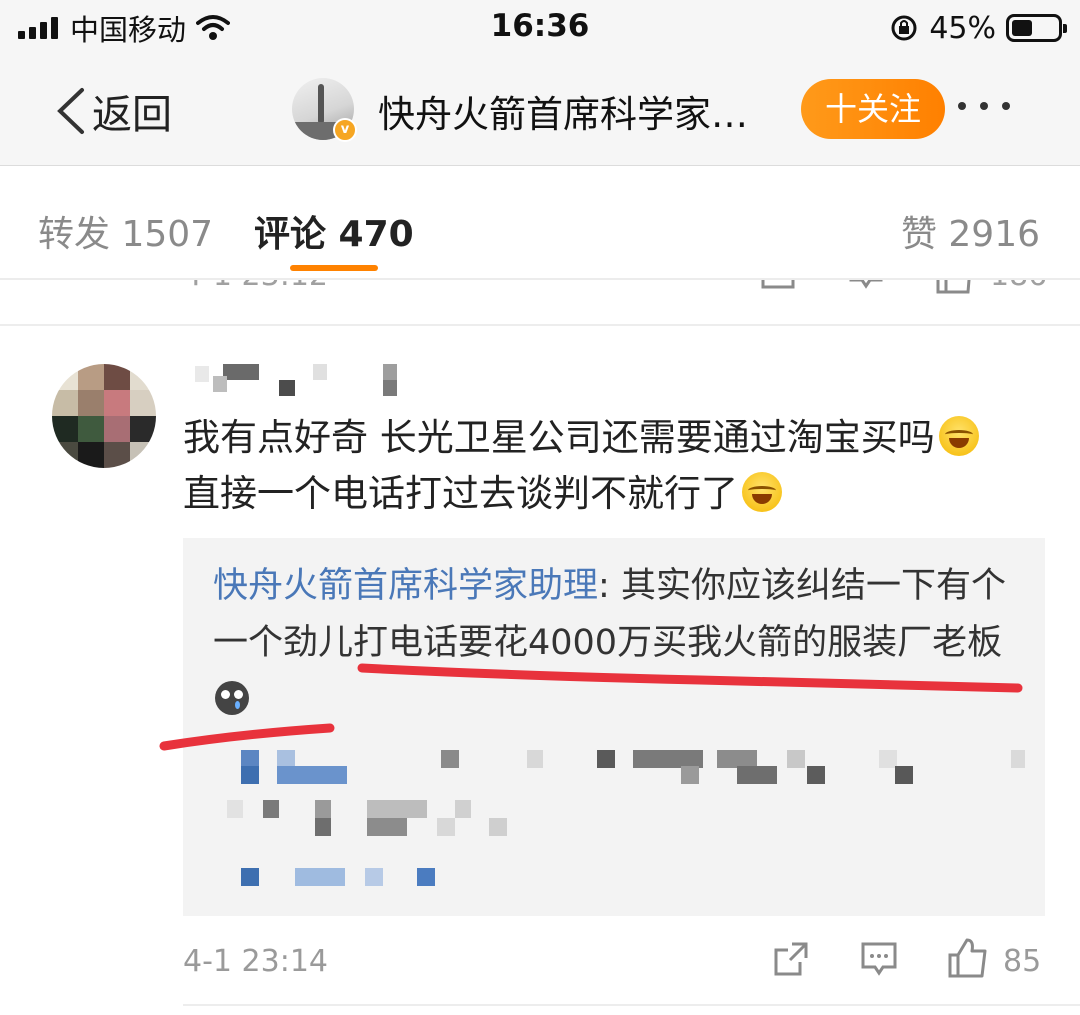  What do you see at coordinates (460, 493) in the screenshot?
I see `comment-line-2: 直接一个电话打过去谈判不就行了` at bounding box center [460, 493].